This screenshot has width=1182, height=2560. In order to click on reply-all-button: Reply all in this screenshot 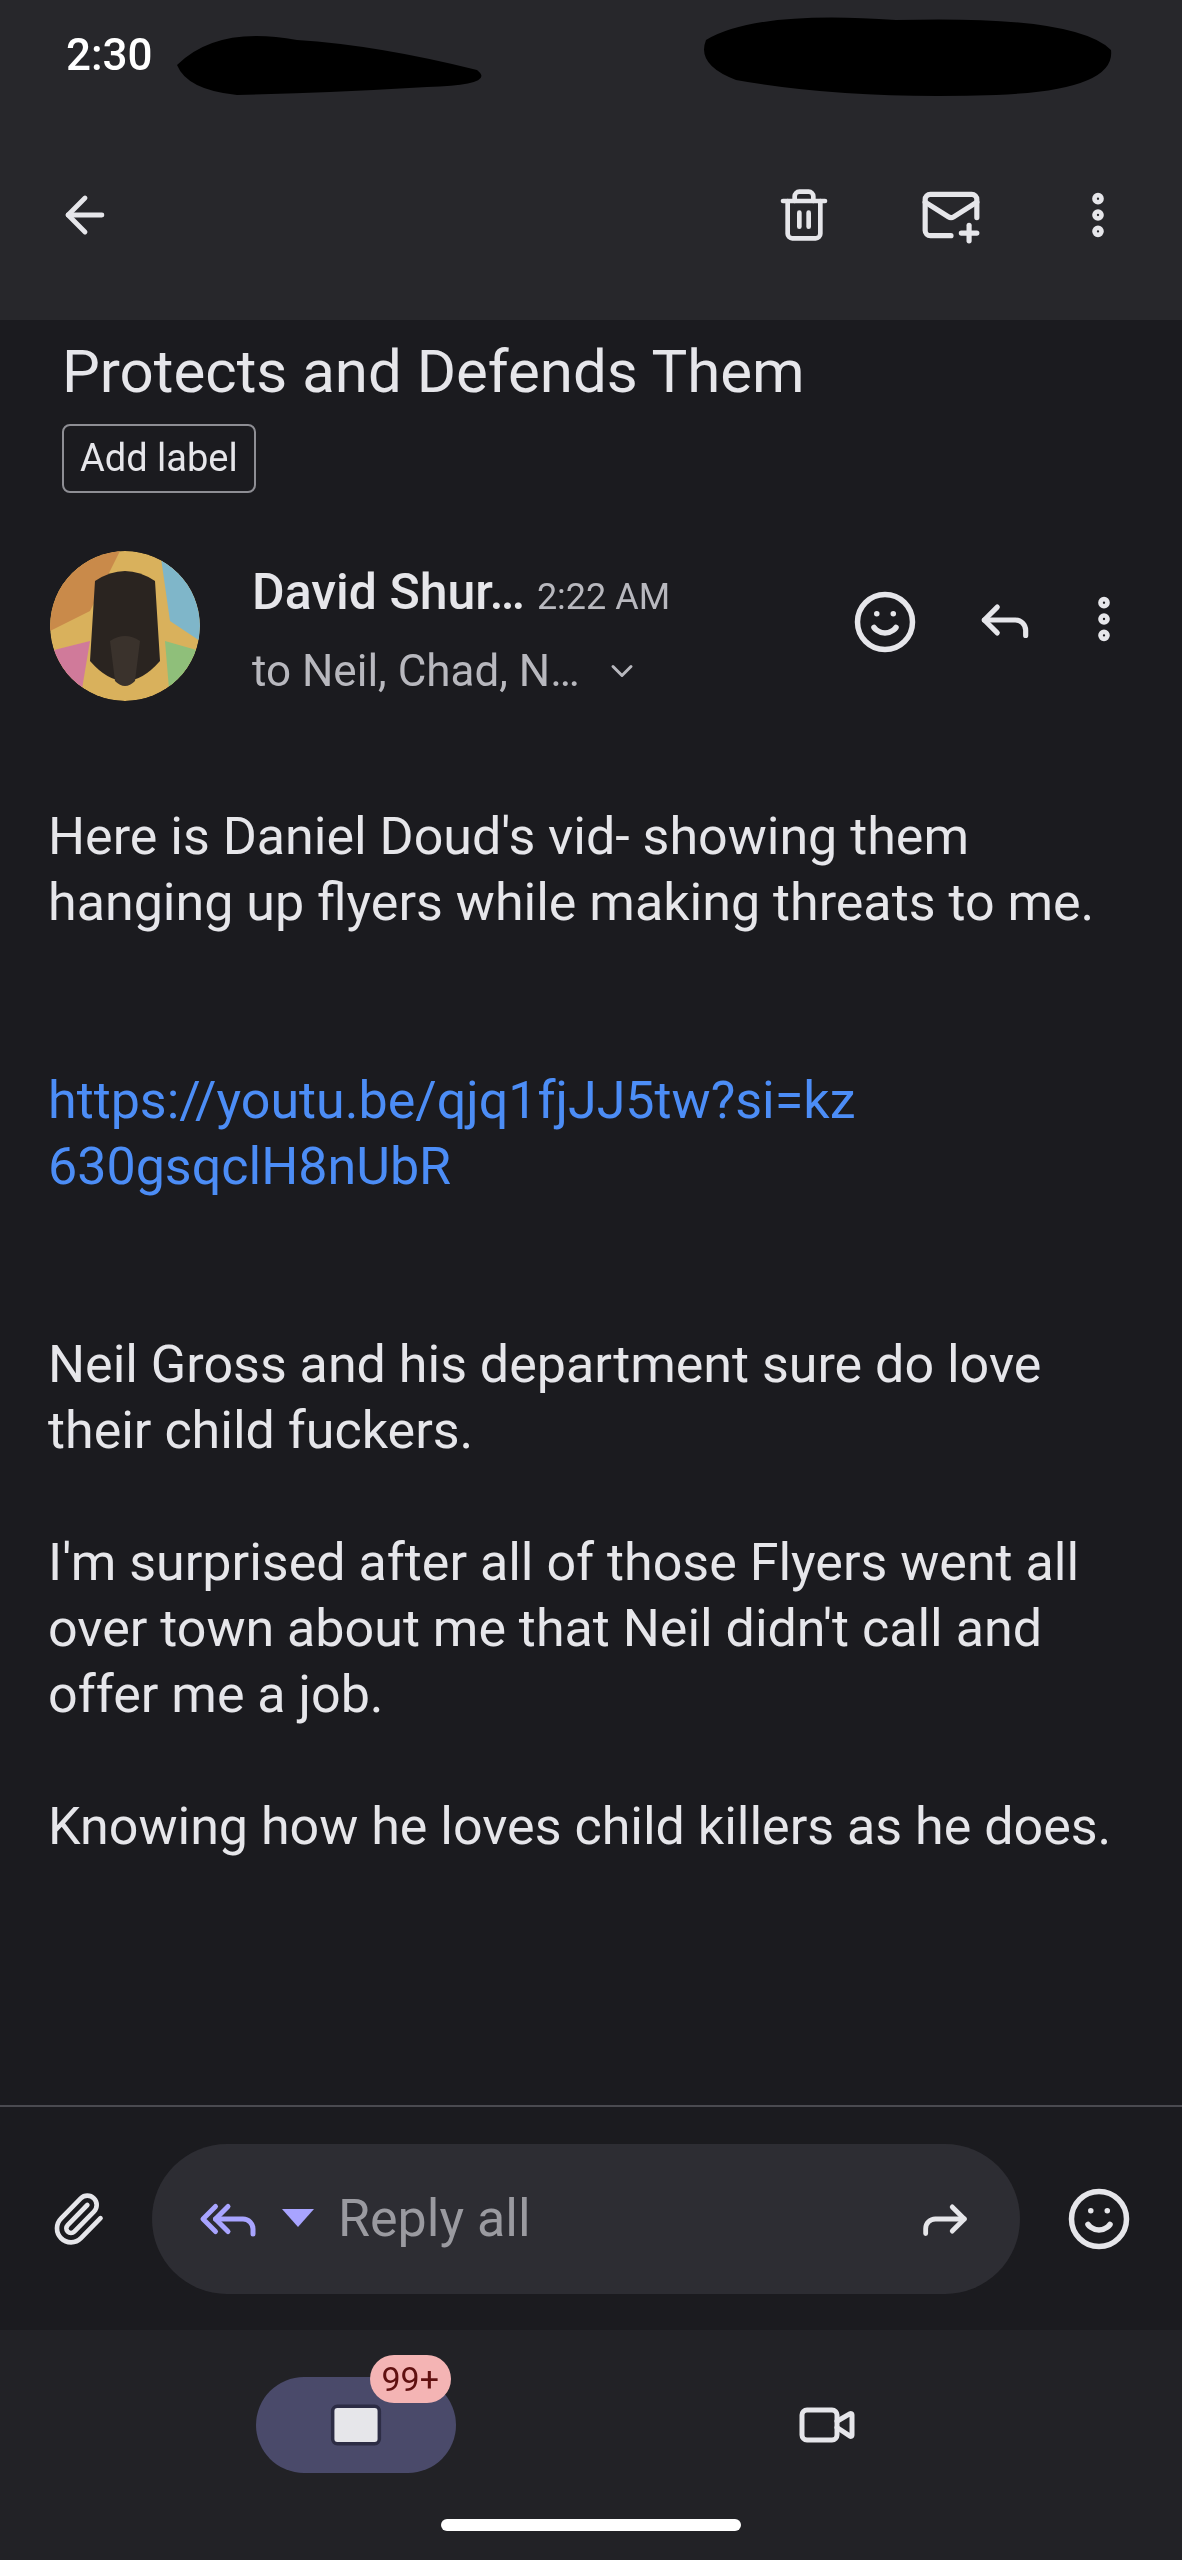, I will do `click(586, 2218)`.